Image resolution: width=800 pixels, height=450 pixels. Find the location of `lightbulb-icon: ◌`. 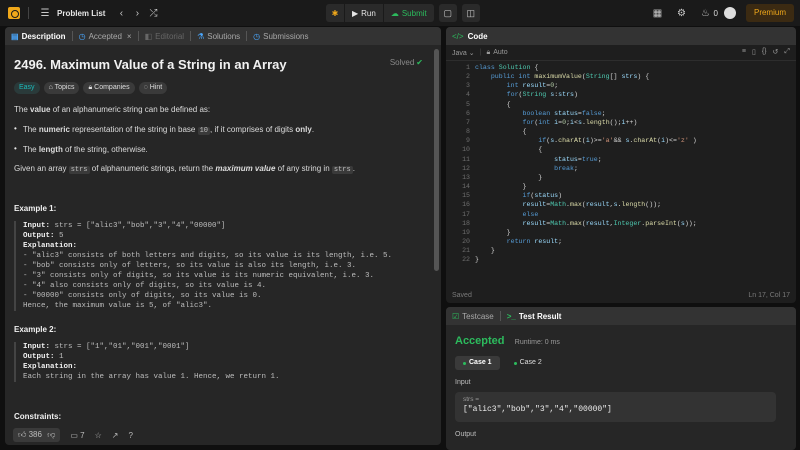

lightbulb-icon: ◌ is located at coordinates (145, 87).